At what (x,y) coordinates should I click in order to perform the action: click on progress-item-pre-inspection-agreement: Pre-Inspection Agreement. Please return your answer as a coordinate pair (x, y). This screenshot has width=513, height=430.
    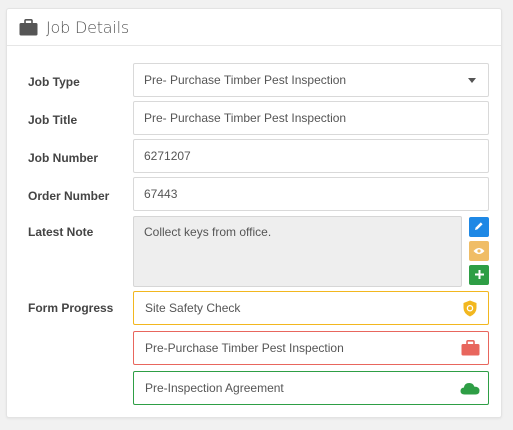
    Looking at the image, I should click on (311, 388).